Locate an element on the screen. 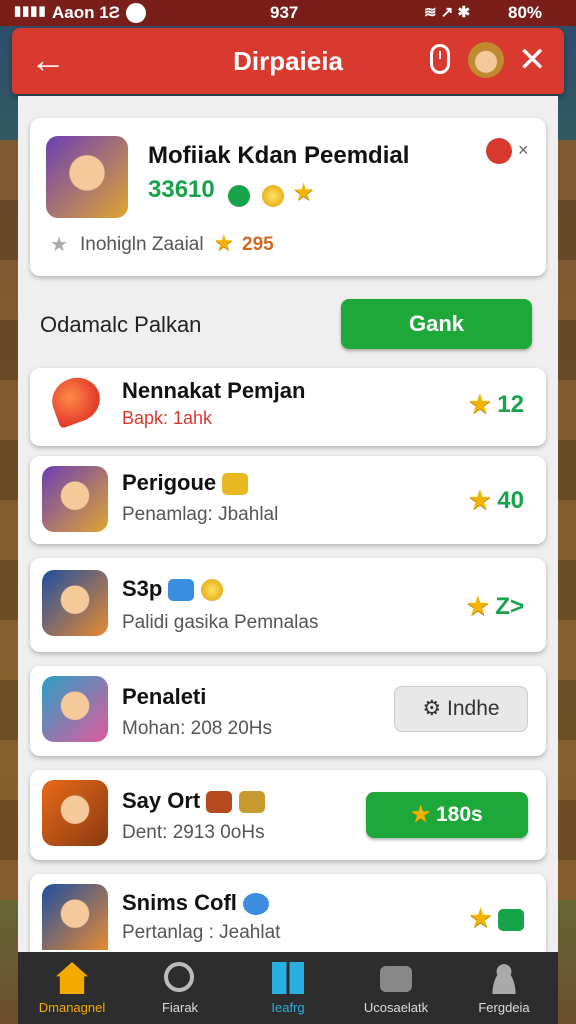 The width and height of the screenshot is (576, 1024). heart-balloon-icon is located at coordinates (76, 400).